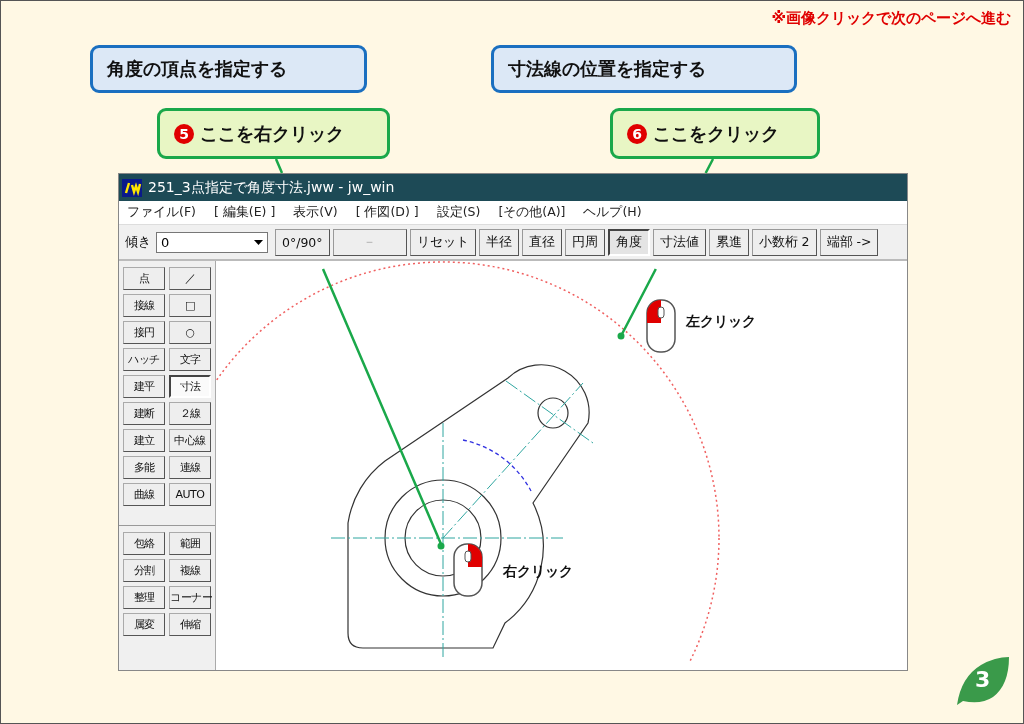 Image resolution: width=1024 pixels, height=724 pixels. I want to click on tool-button: 中心線, so click(190, 440).